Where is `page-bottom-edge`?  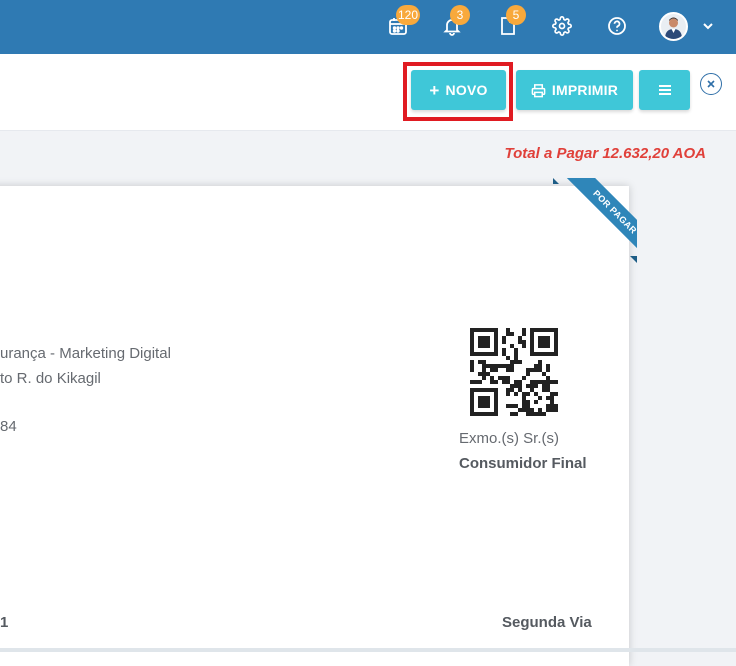
page-bottom-edge is located at coordinates (368, 650).